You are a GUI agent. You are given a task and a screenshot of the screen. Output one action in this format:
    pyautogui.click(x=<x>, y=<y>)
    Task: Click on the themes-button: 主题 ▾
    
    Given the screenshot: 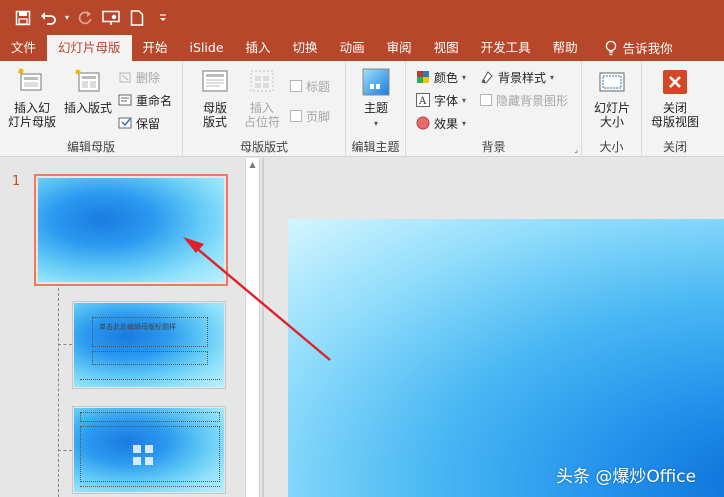 What is the action you would take?
    pyautogui.click(x=376, y=99)
    